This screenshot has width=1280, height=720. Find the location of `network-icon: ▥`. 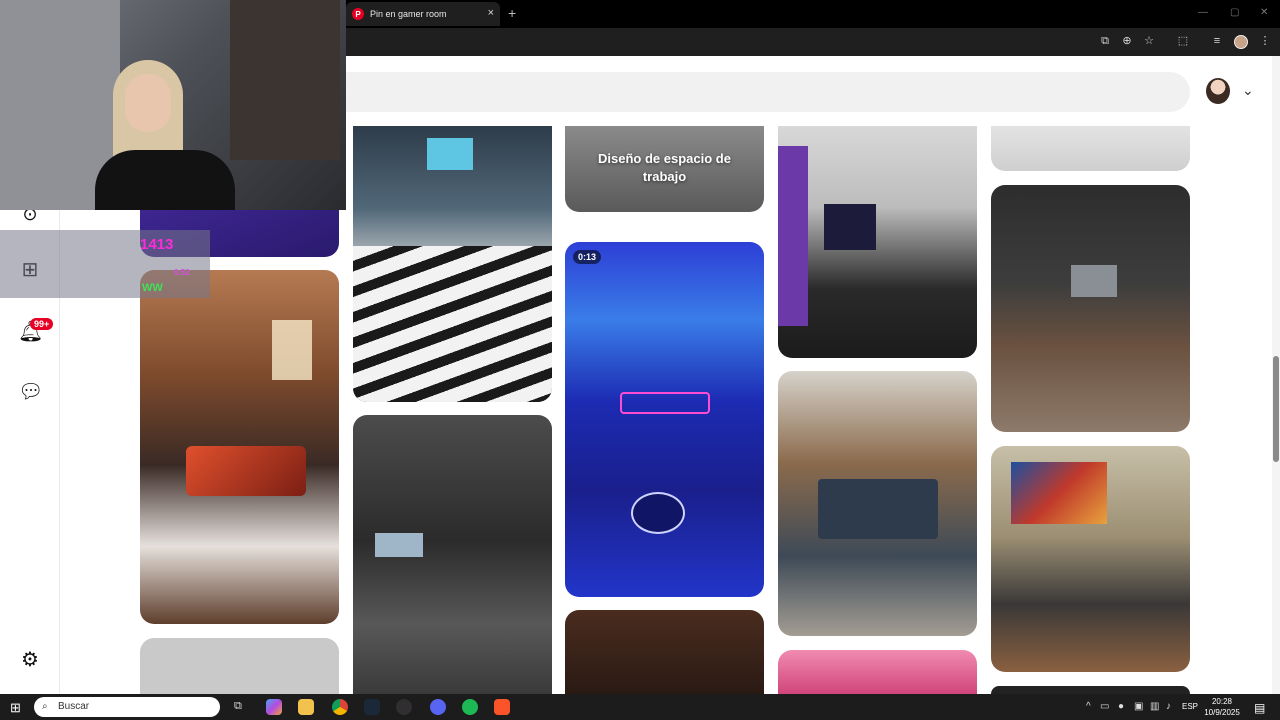

network-icon: ▥ is located at coordinates (1154, 706).